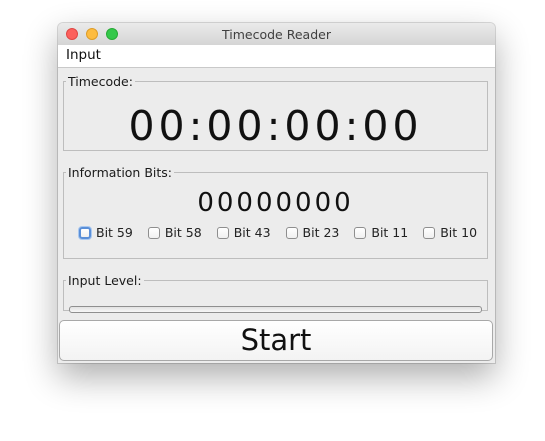 The height and width of the screenshot is (441, 545). I want to click on timecode-group: Timecode: 00:00:00:00, so click(275, 112).